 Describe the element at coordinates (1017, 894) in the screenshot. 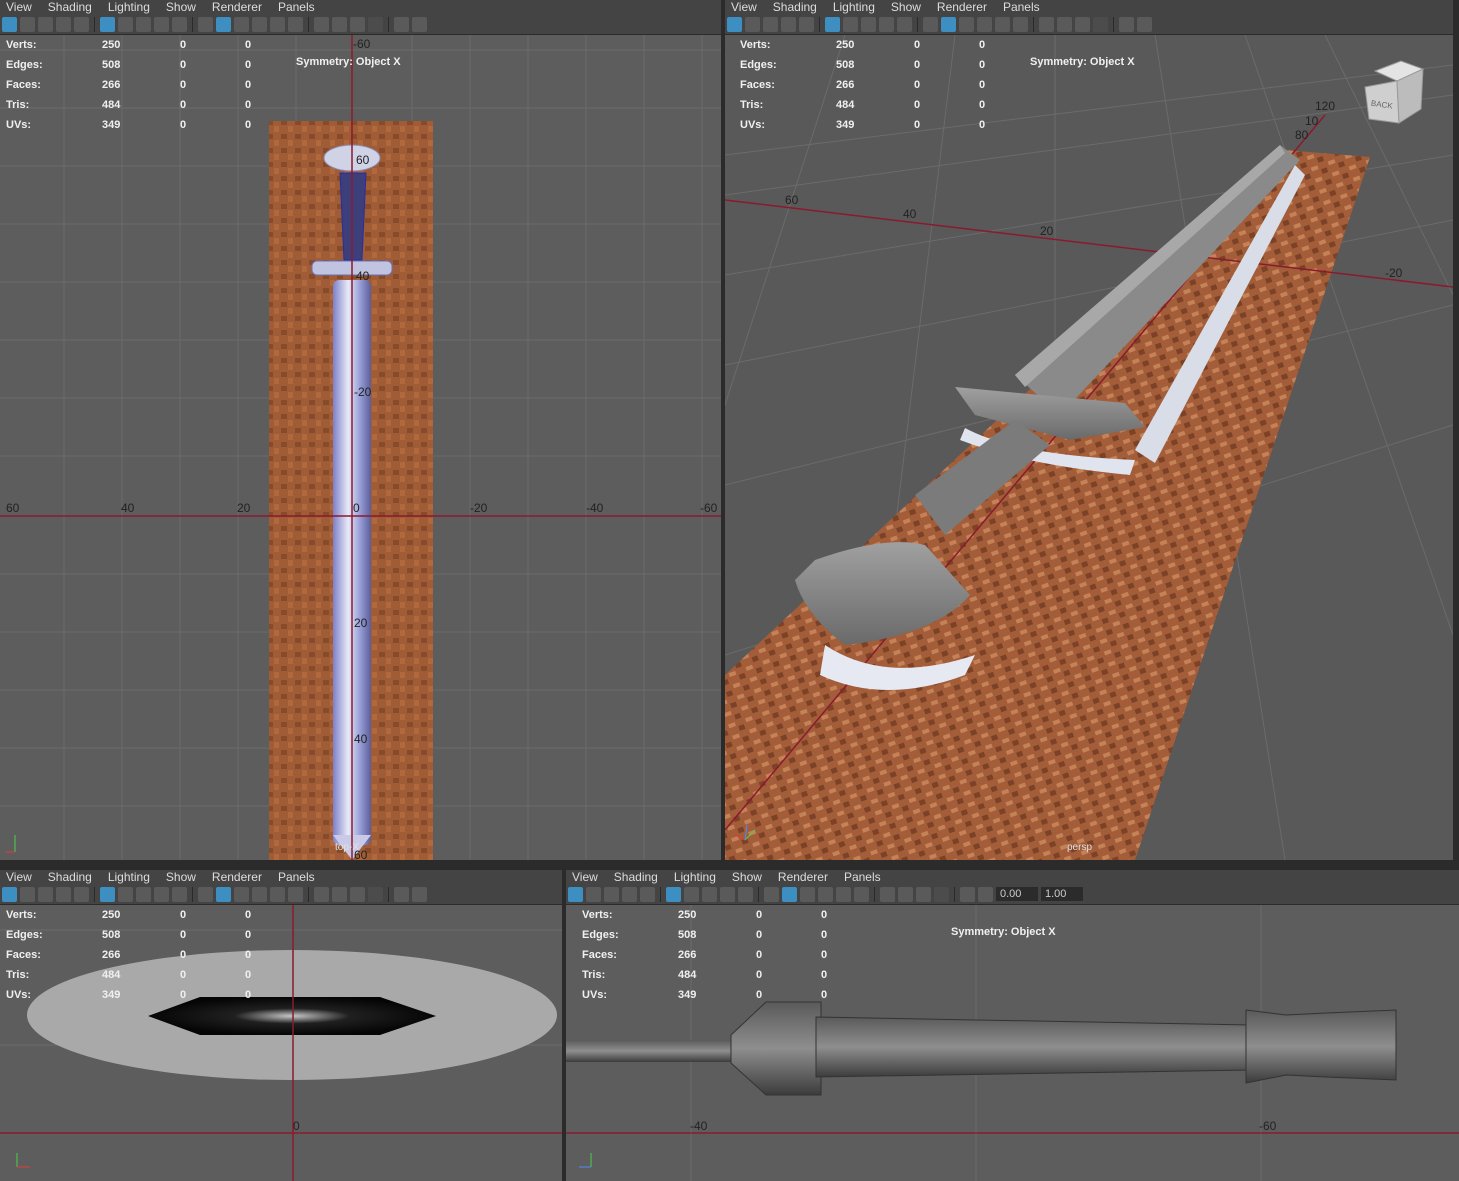

I see `exposure-field: 0.00` at that location.